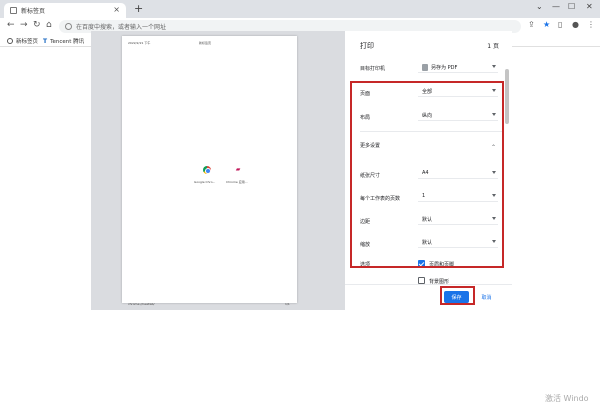 The image size is (600, 404). Describe the element at coordinates (287, 304) in the screenshot. I see `preview-footer-page: 1/1` at that location.